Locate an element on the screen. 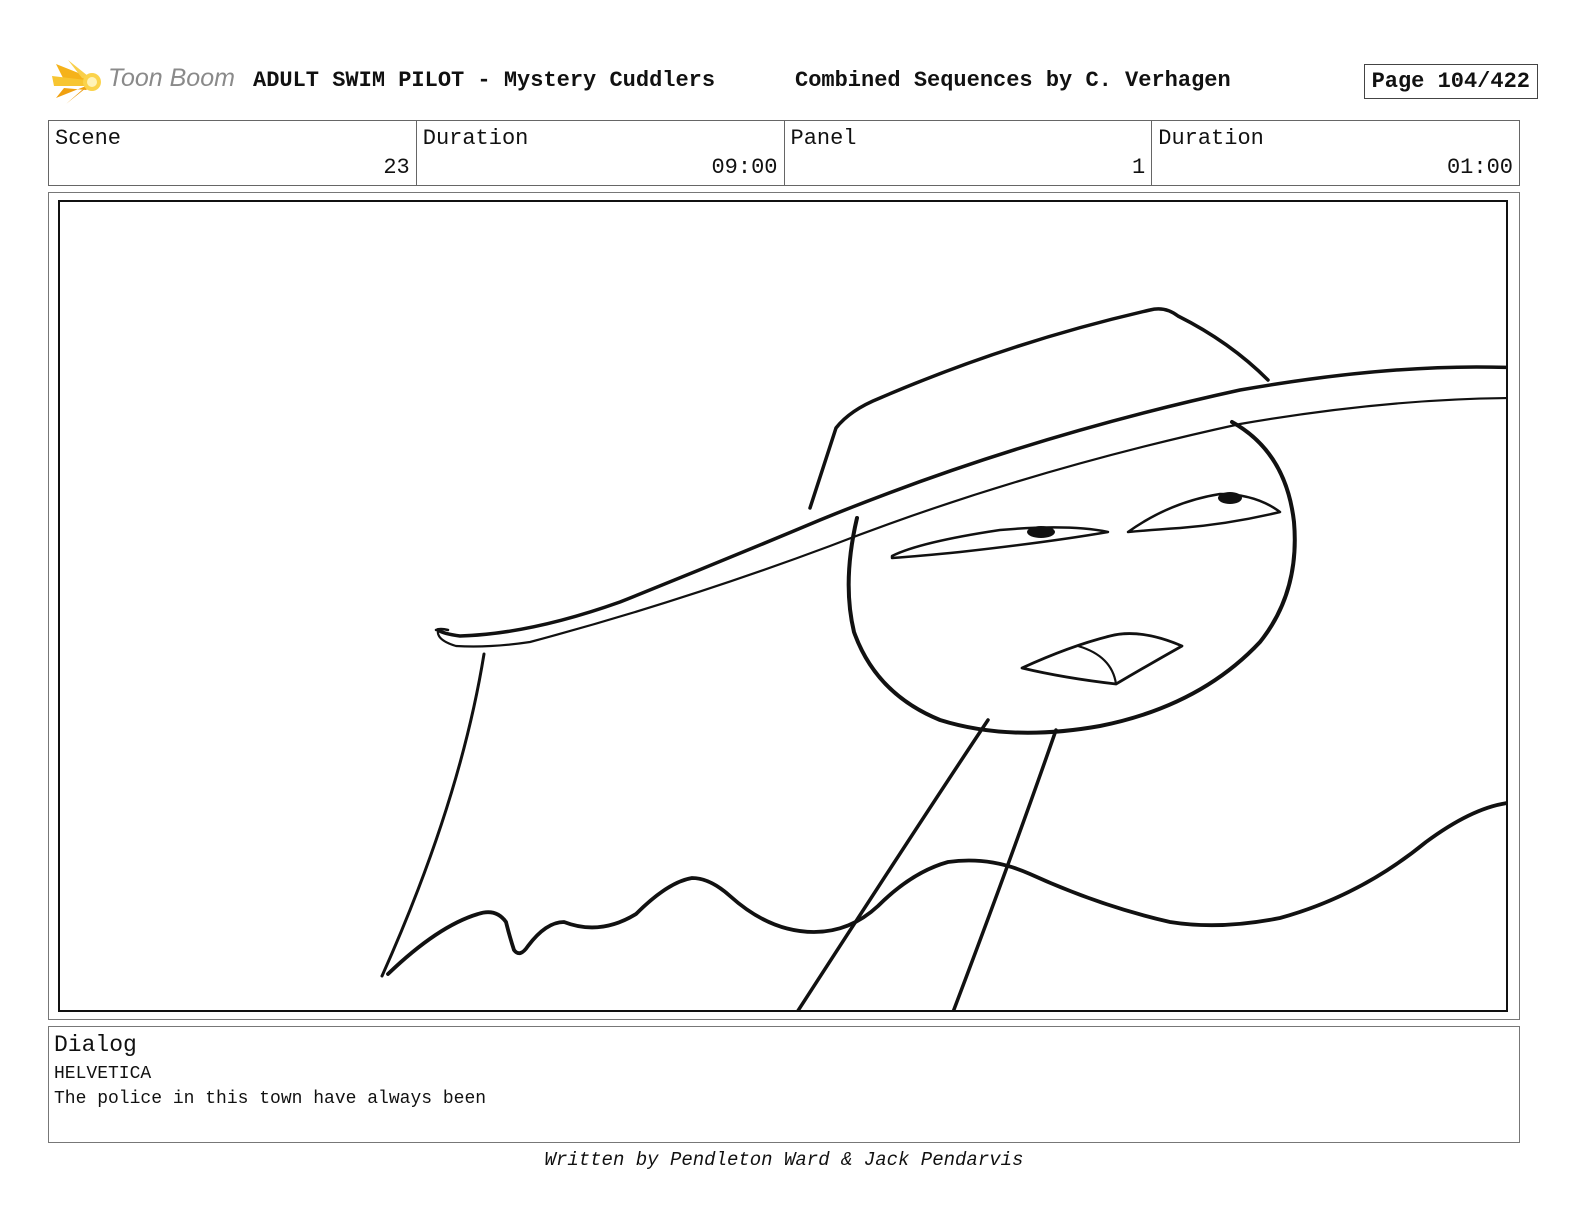  scene-label: Scene is located at coordinates (88, 138).